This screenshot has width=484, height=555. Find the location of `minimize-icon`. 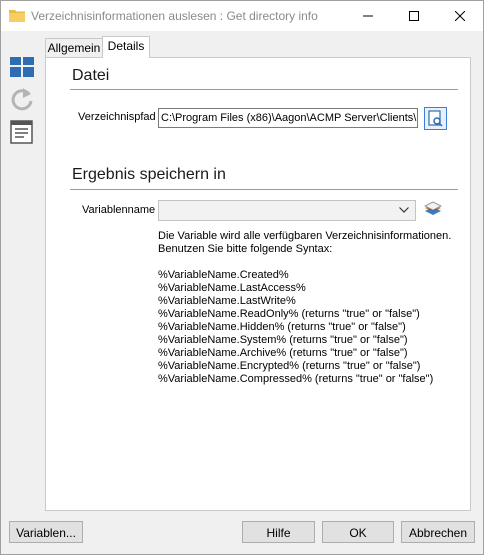

minimize-icon is located at coordinates (368, 16).